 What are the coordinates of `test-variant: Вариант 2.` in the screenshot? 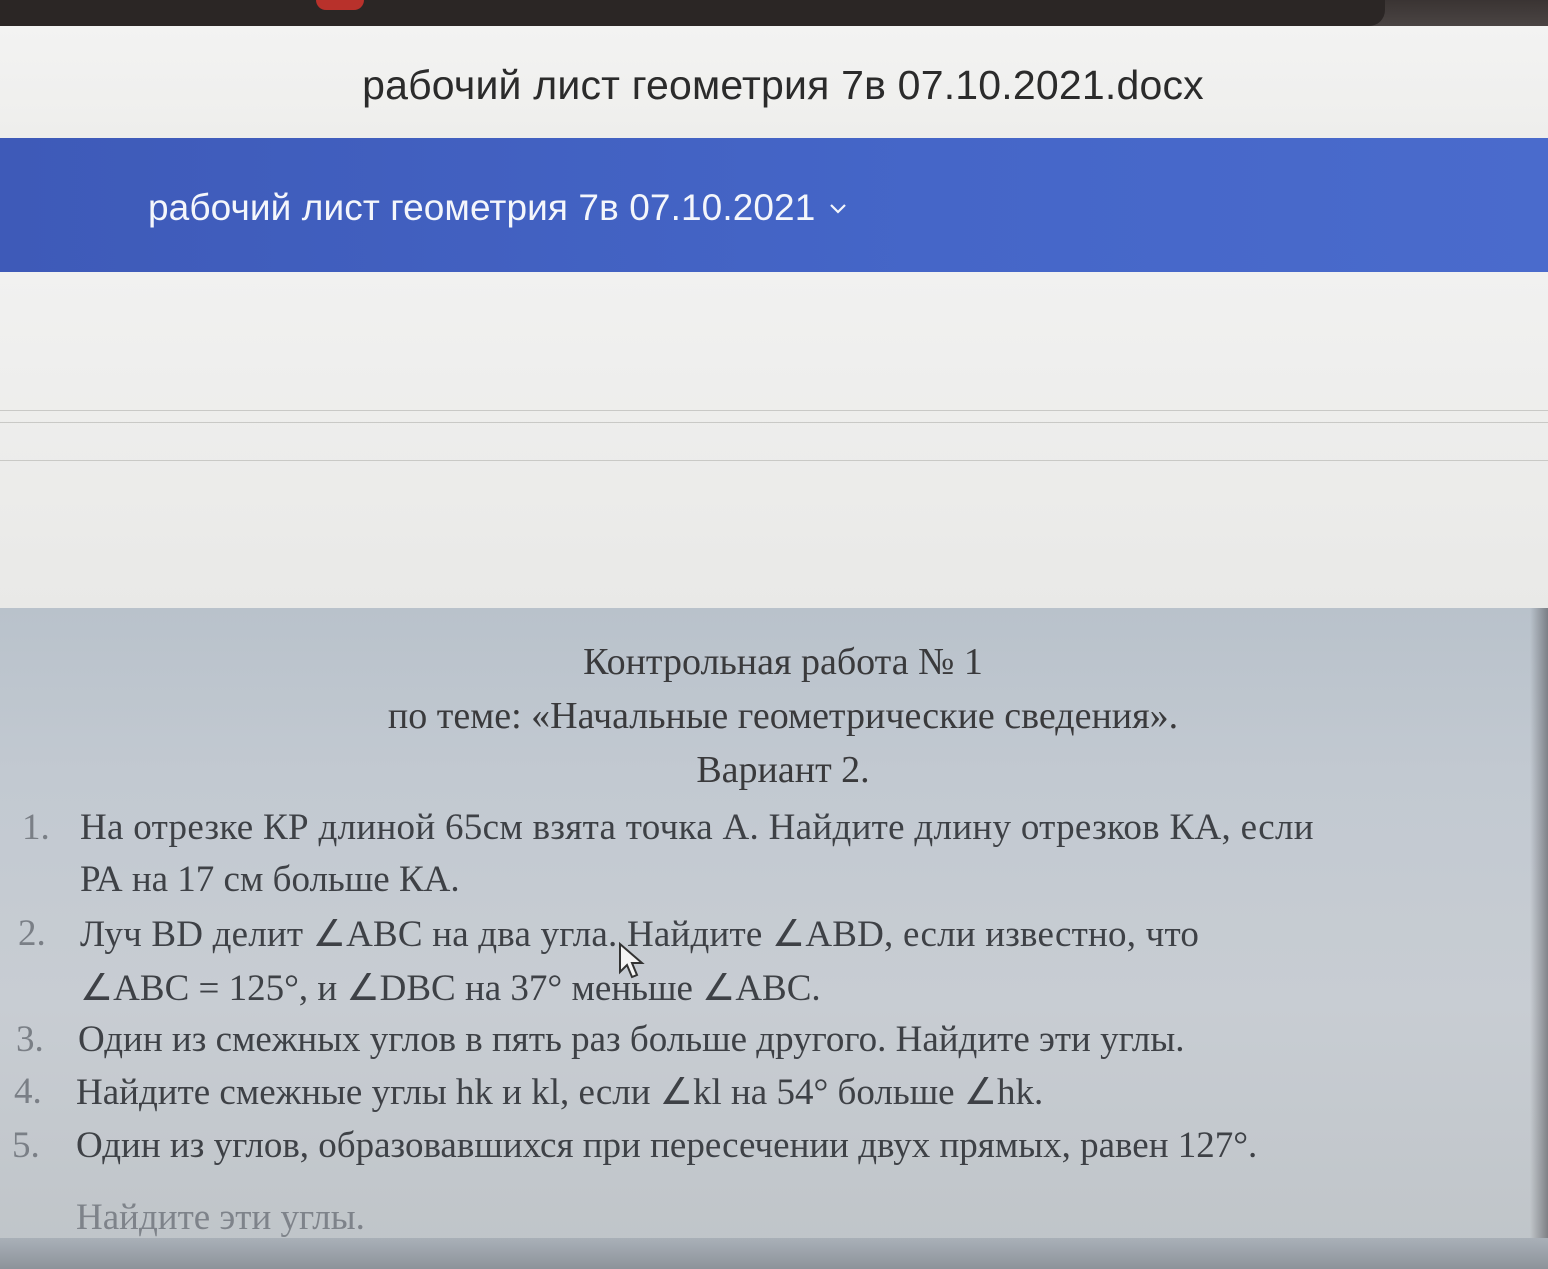 It's located at (783, 770).